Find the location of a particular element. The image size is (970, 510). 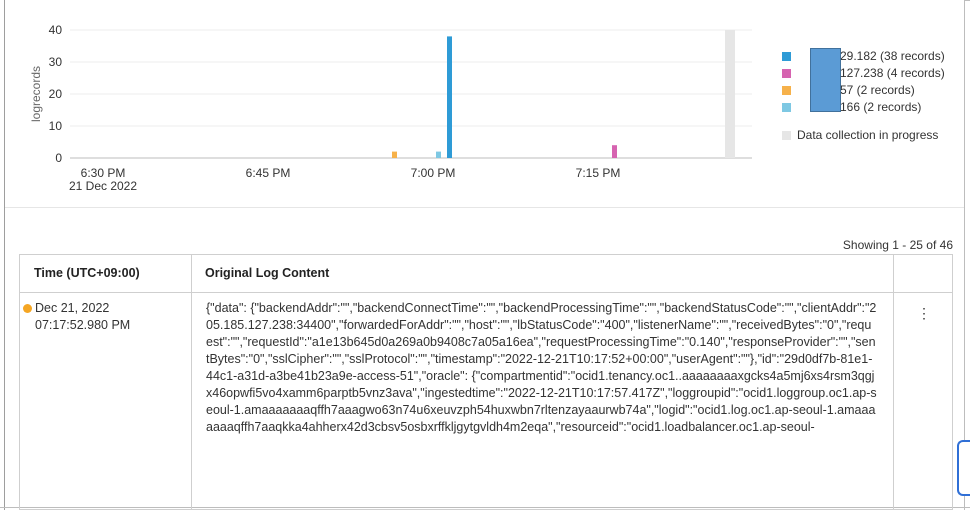

x-tick-label: 6:30 PM is located at coordinates (103, 173).